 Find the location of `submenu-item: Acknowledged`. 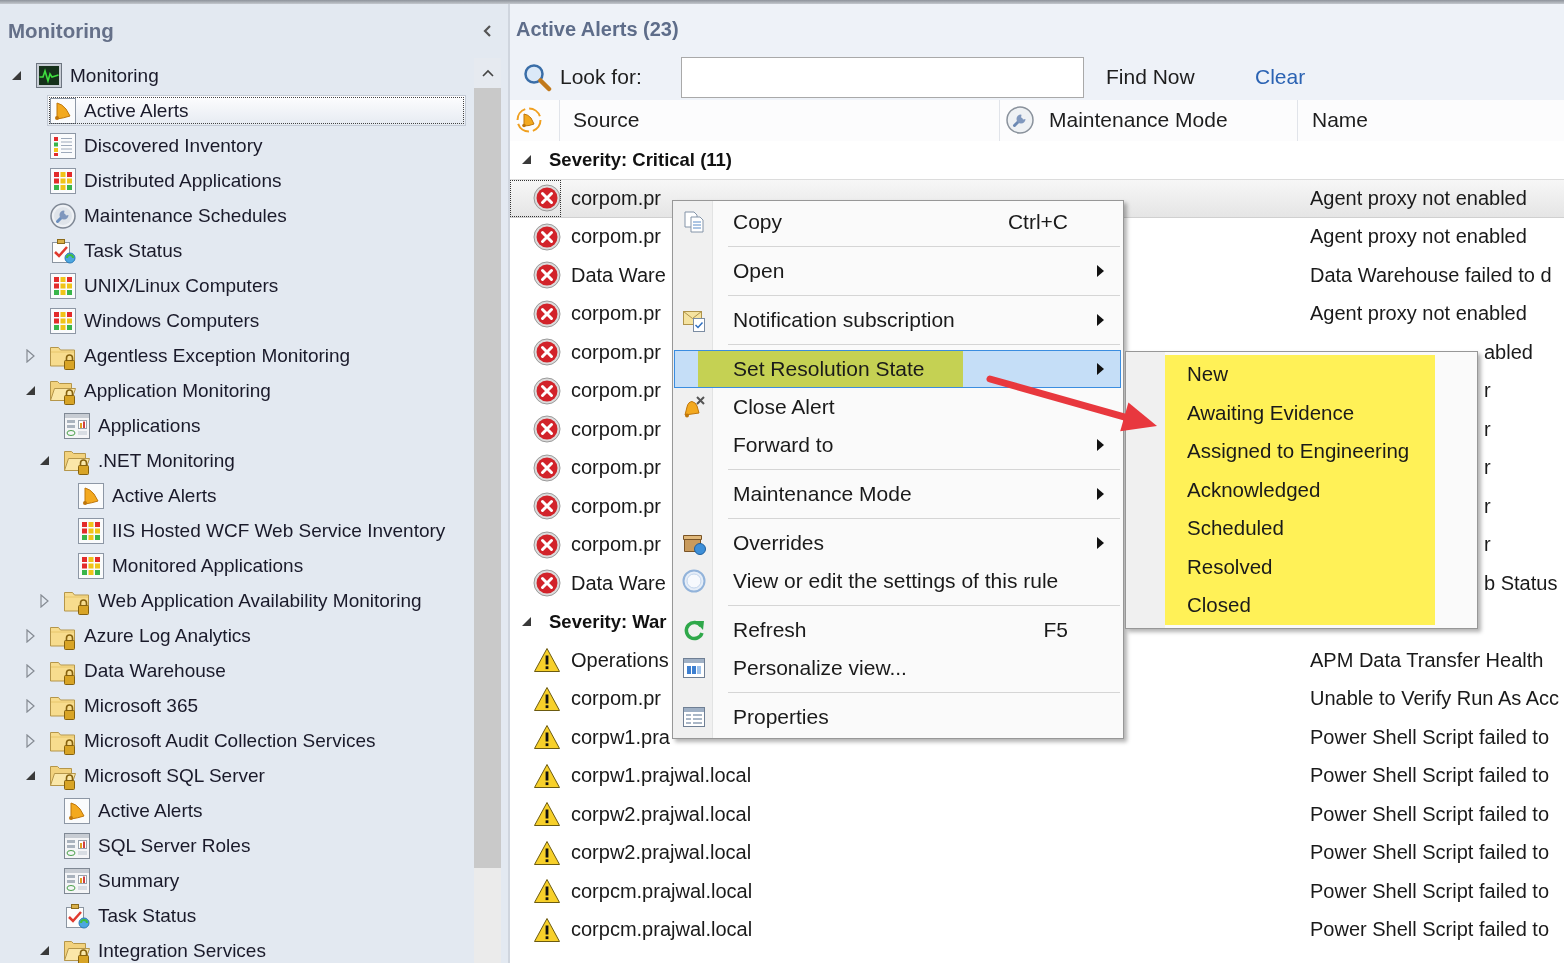

submenu-item: Acknowledged is located at coordinates (1300, 489).